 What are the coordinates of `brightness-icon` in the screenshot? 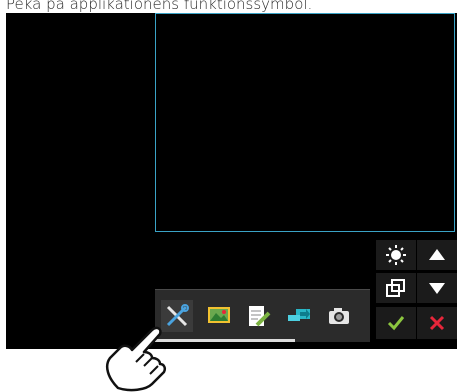 It's located at (396, 255).